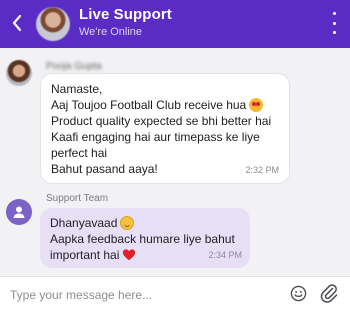  What do you see at coordinates (142, 239) in the screenshot?
I see `message-line: Aapka feedback humare liye bahut` at bounding box center [142, 239].